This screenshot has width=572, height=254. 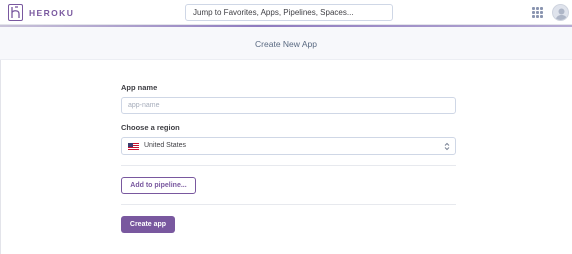 I want to click on heroku-logo-icon, so click(x=15, y=12).